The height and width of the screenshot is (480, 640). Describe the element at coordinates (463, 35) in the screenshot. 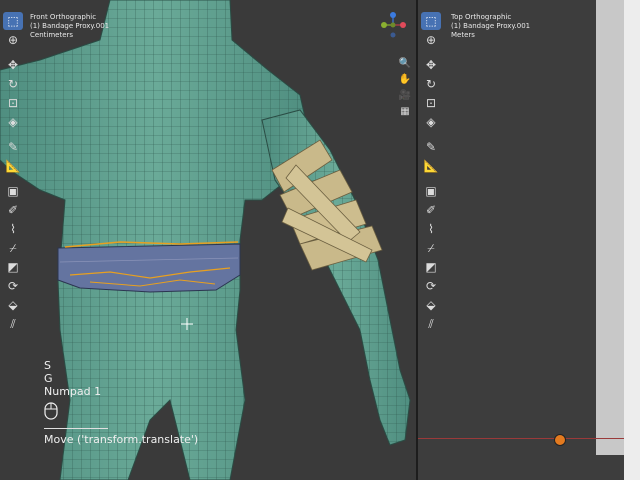

I see `units: Meters` at that location.